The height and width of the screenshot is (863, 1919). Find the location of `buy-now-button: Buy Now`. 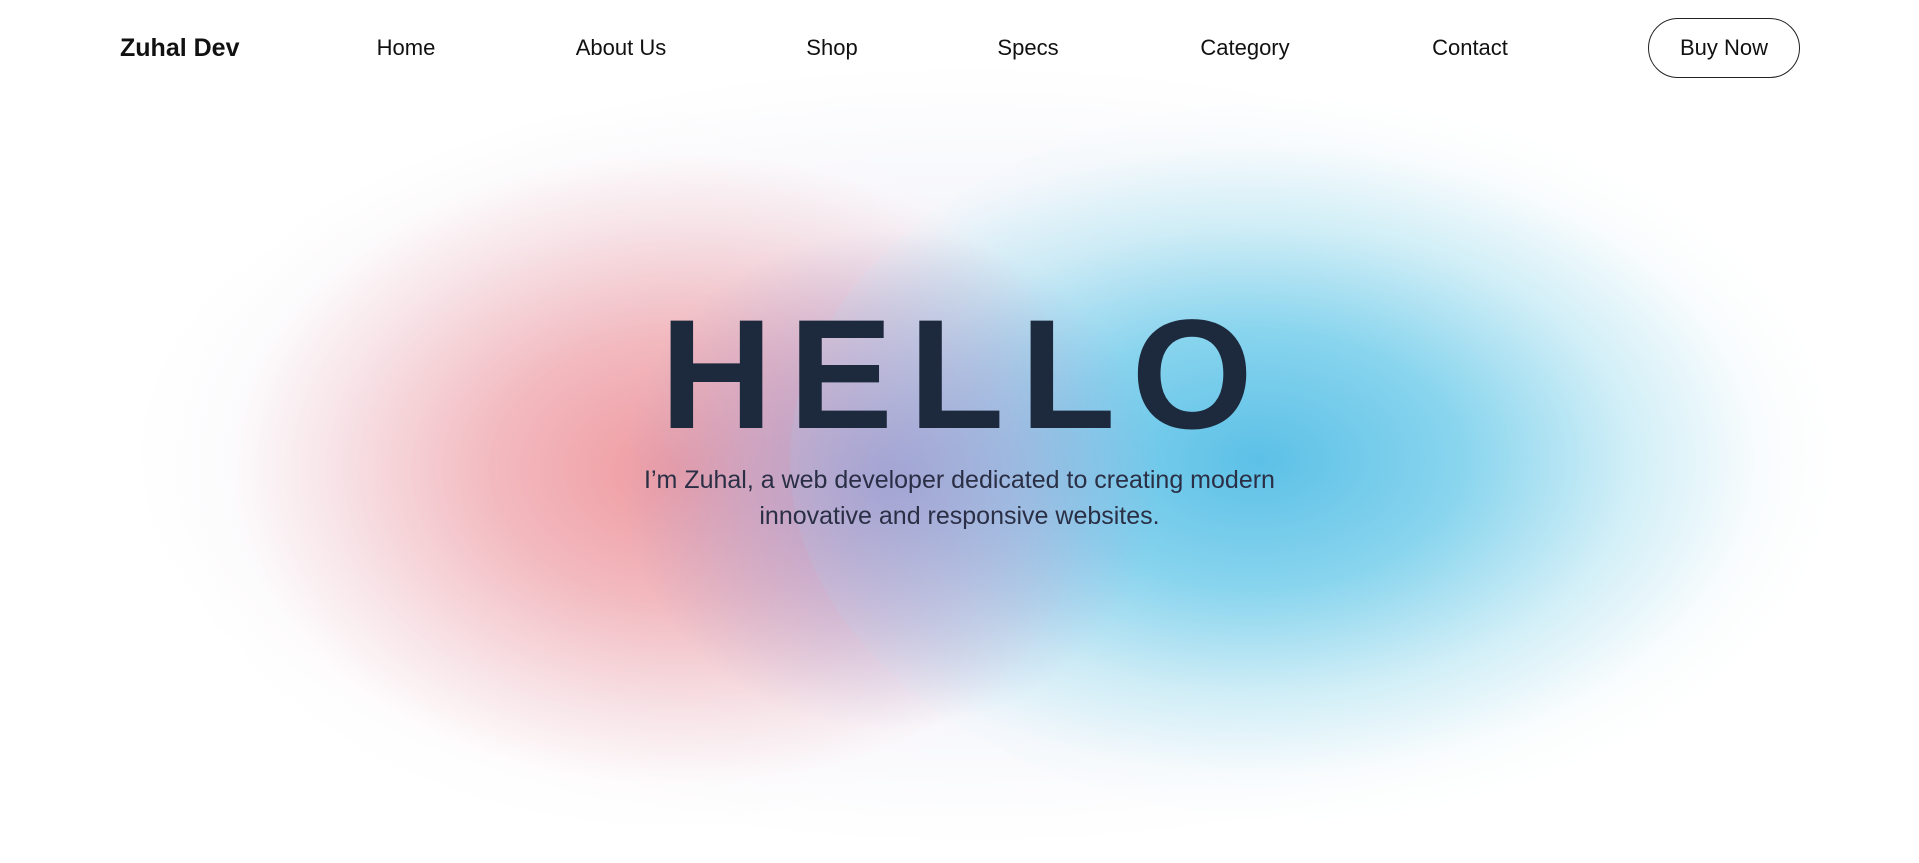

buy-now-button: Buy Now is located at coordinates (1724, 48).